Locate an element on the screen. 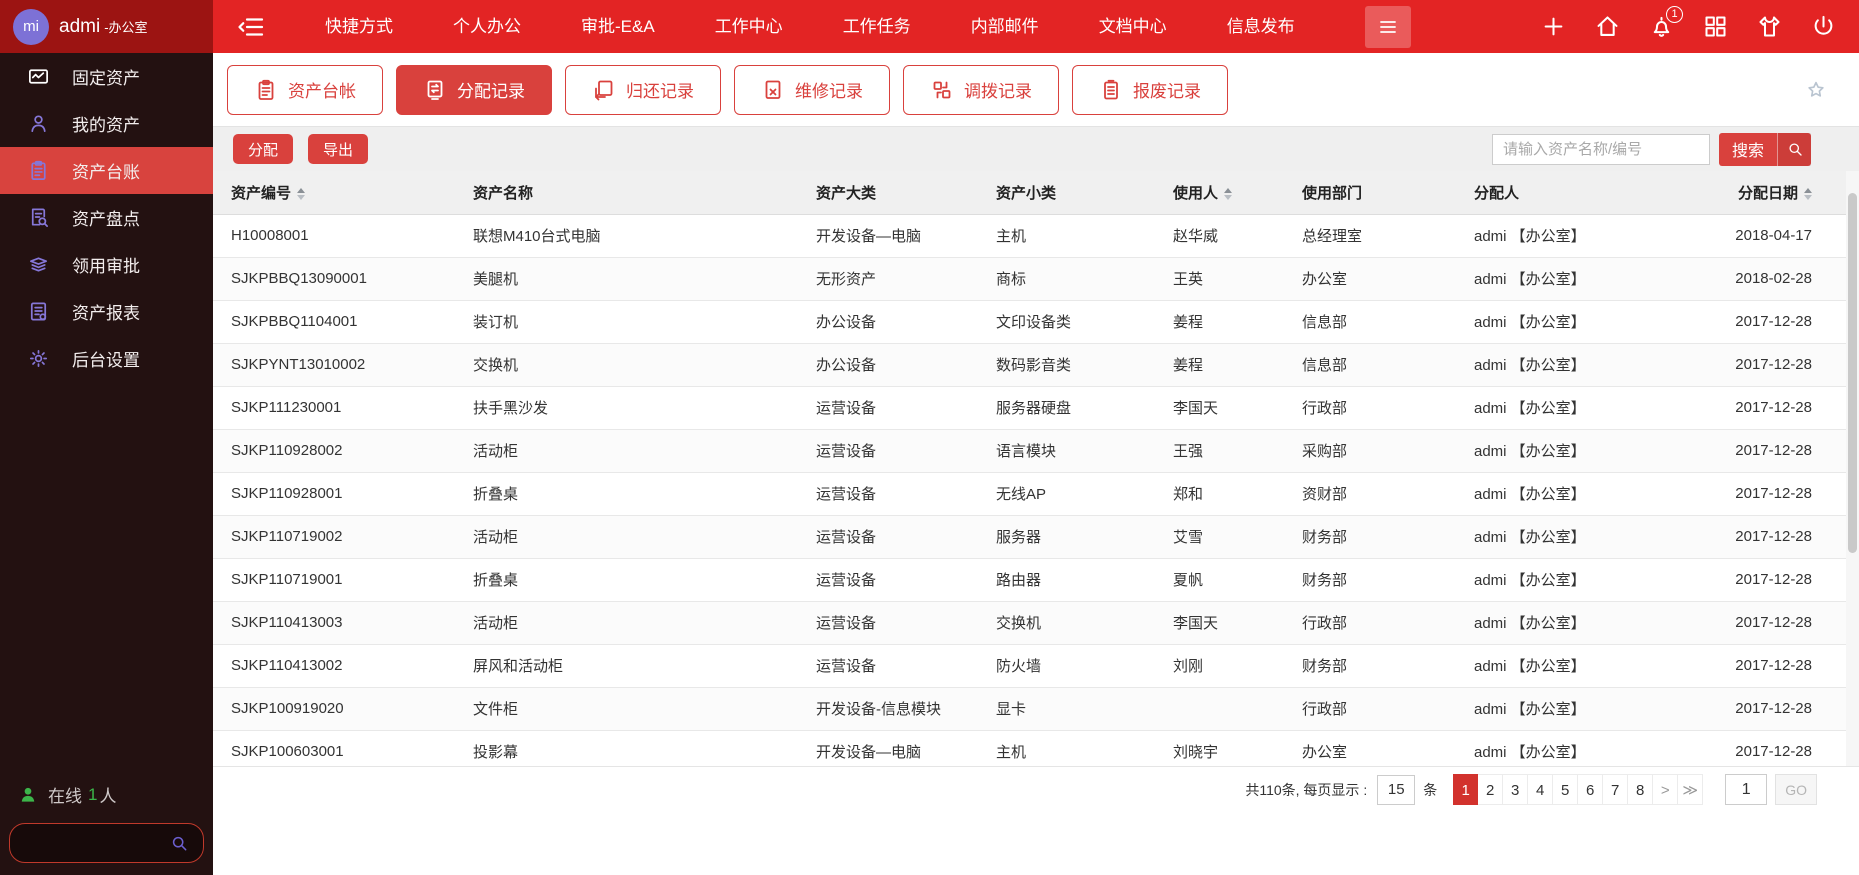 Image resolution: width=1859 pixels, height=875 pixels. nav-item: 信息发布 is located at coordinates (1261, 26).